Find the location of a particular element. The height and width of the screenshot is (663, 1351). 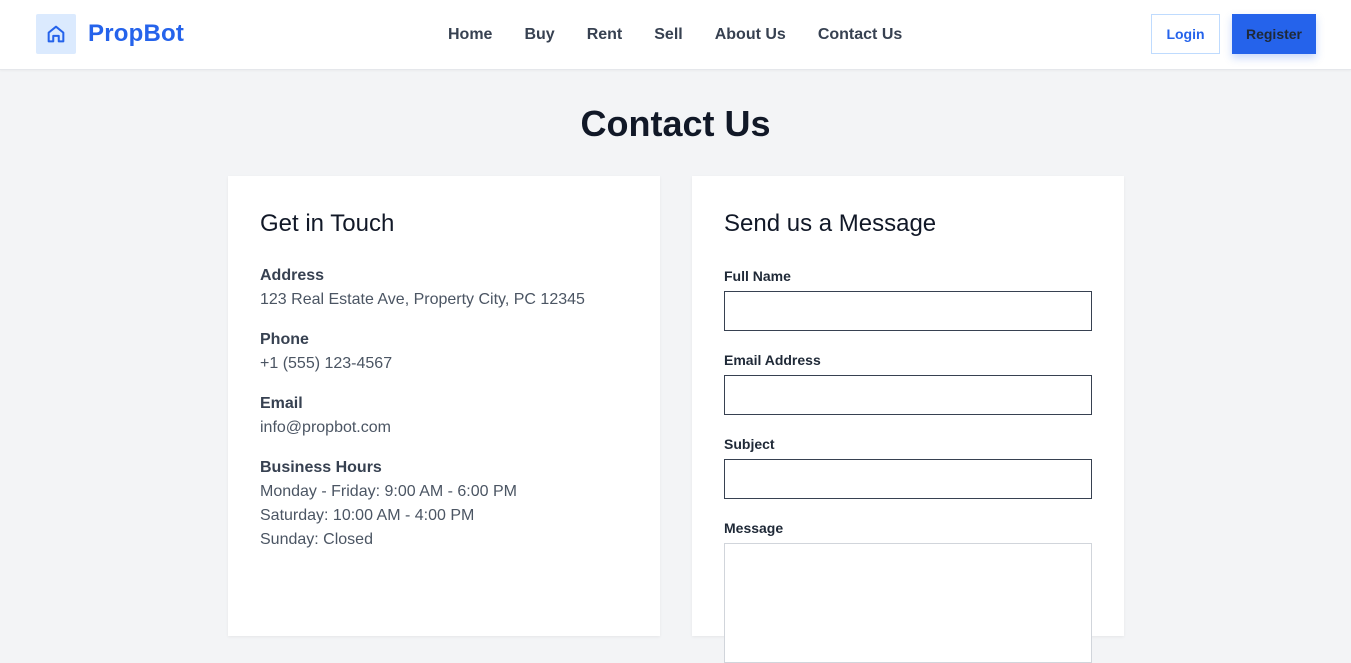

contact-info-title: Get in Touch is located at coordinates (327, 223).